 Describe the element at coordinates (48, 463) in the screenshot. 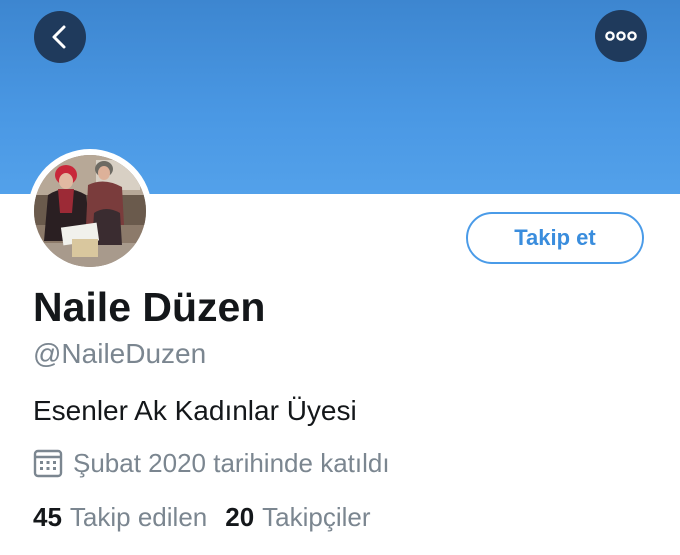

I see `calendar-icon` at that location.